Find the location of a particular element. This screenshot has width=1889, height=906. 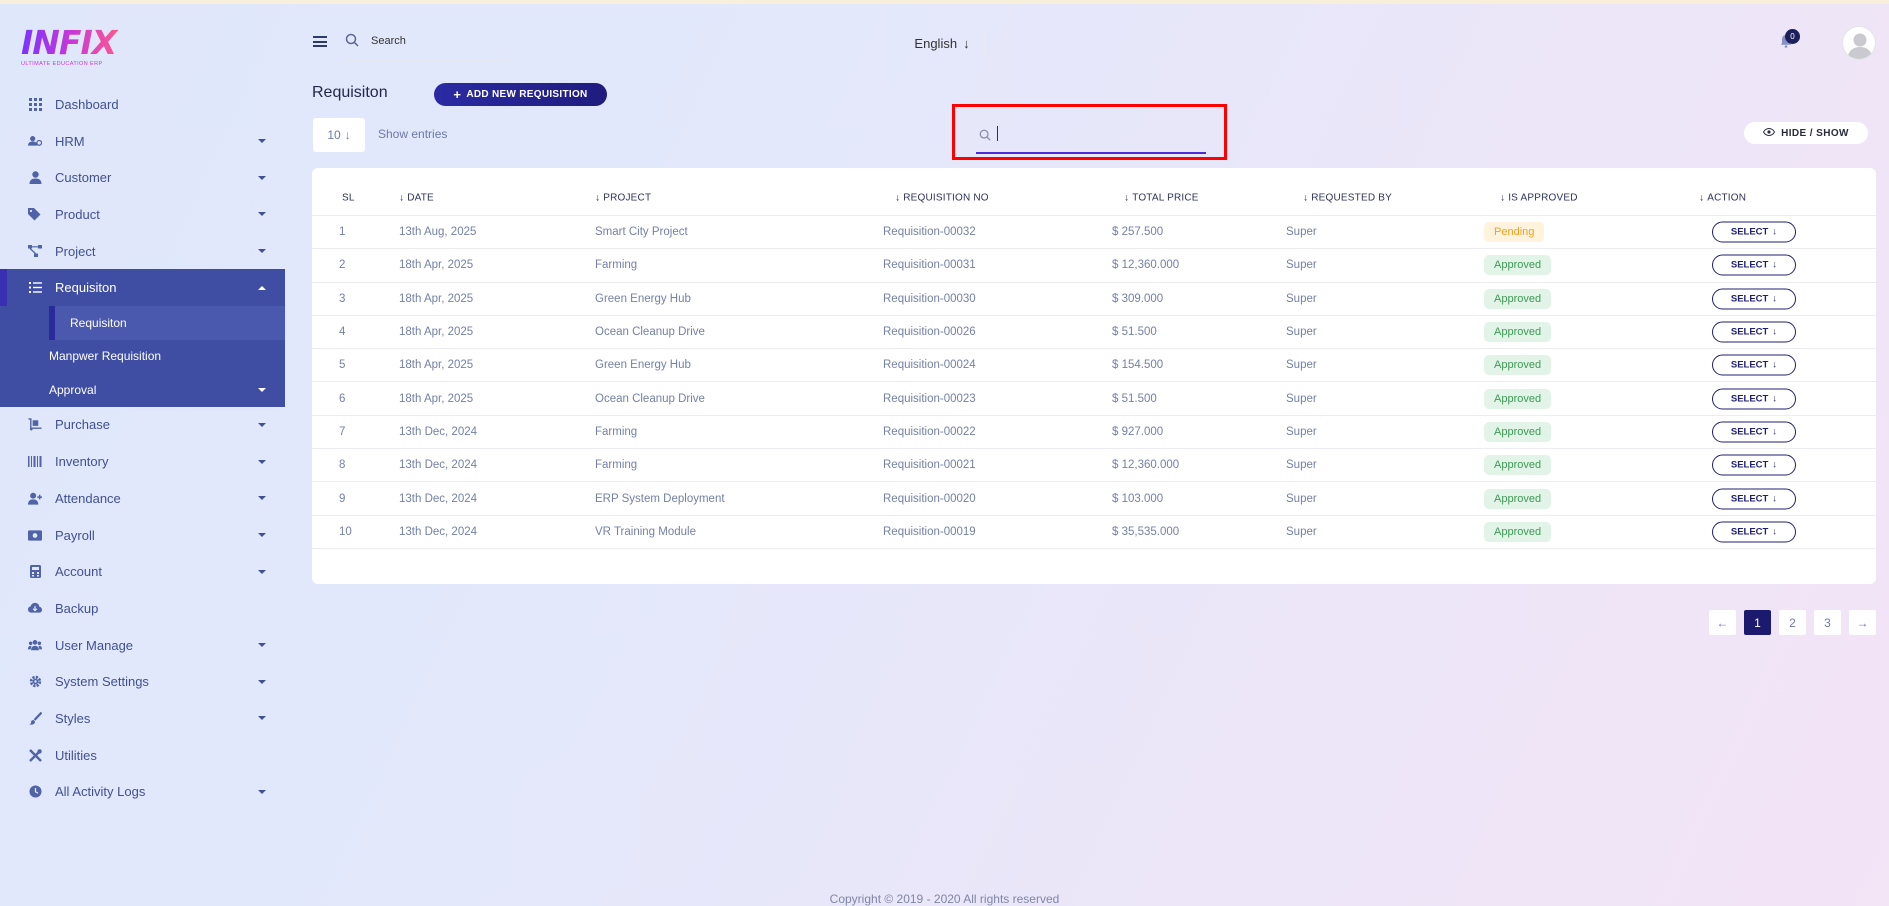

sidebar-item-project: Project is located at coordinates (142, 251).